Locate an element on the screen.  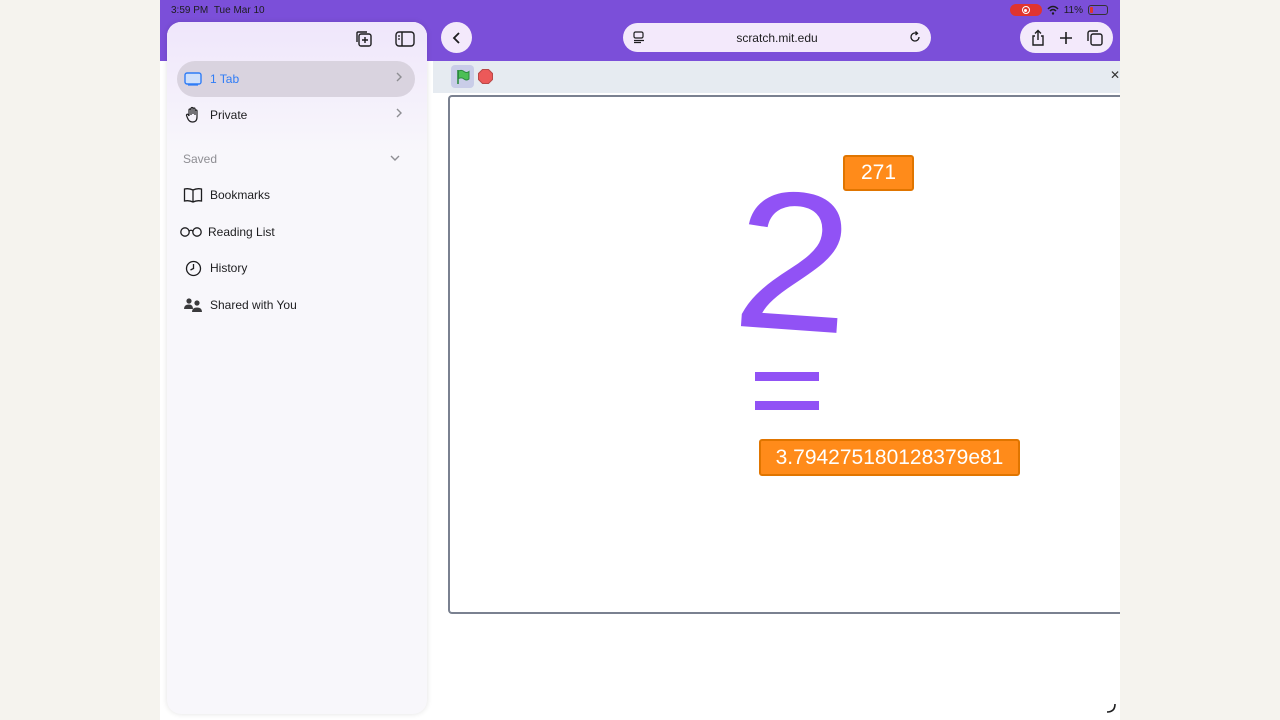
url-text: scratch.mit.edu is located at coordinates (777, 37).